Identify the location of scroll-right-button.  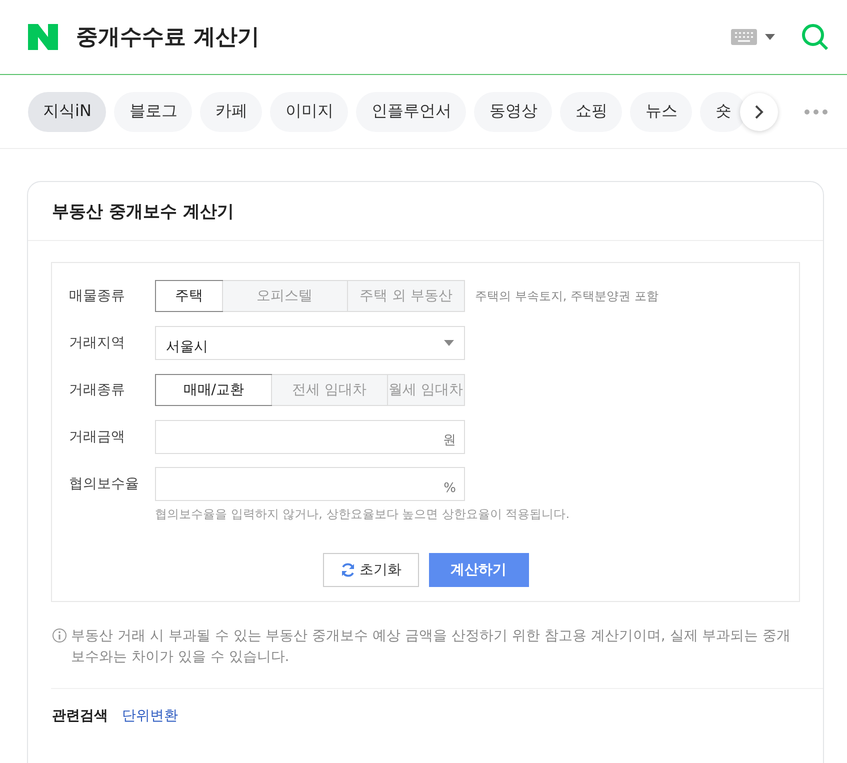
(759, 112).